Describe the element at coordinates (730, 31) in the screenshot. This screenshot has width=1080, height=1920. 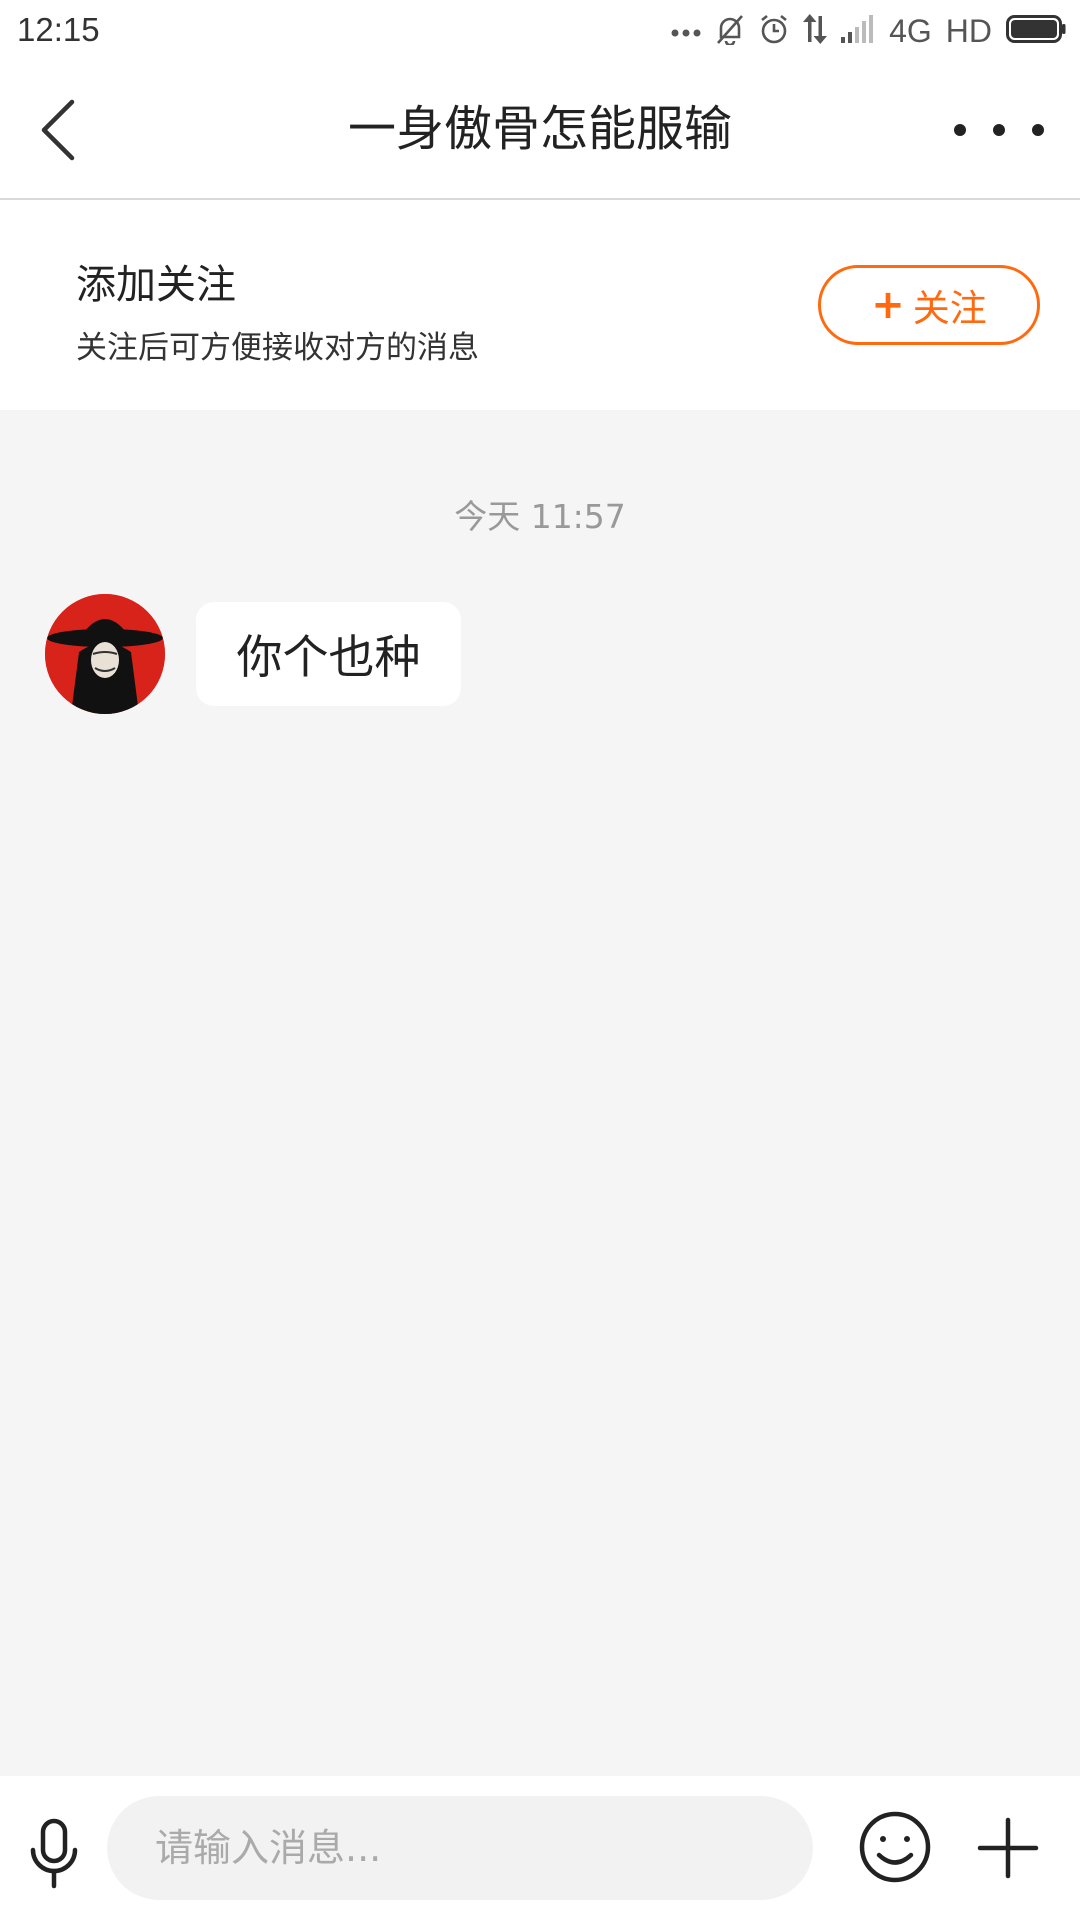
I see `bell-muted-icon` at that location.